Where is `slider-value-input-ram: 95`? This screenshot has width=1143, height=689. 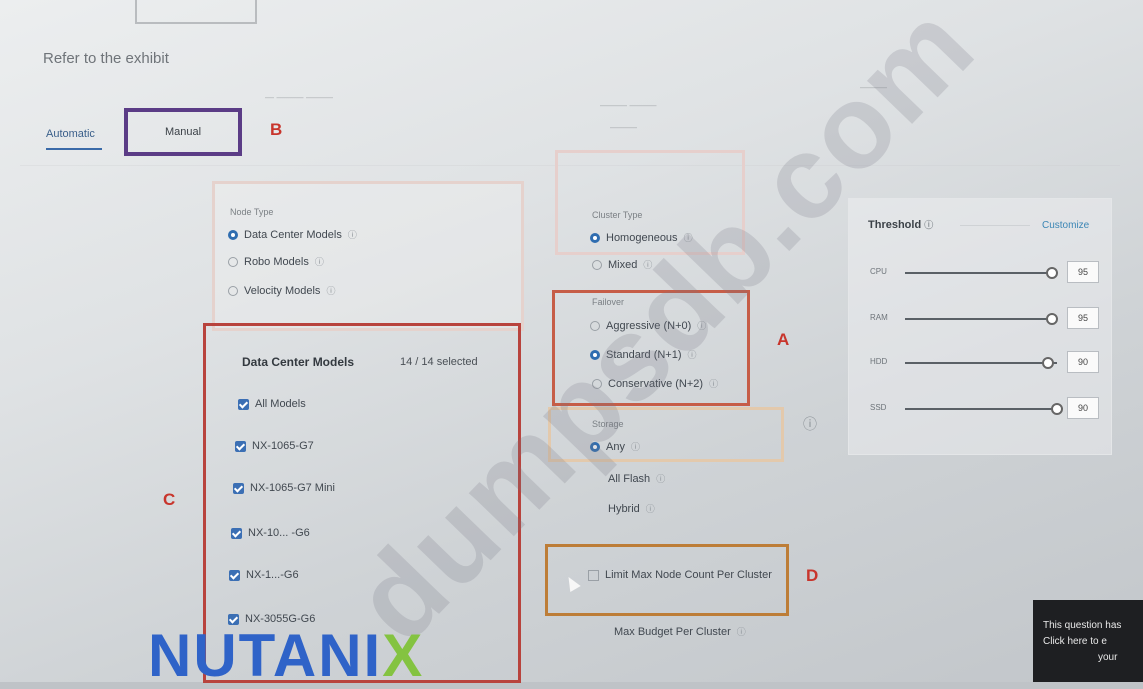
slider-value-input-ram: 95 is located at coordinates (1083, 318).